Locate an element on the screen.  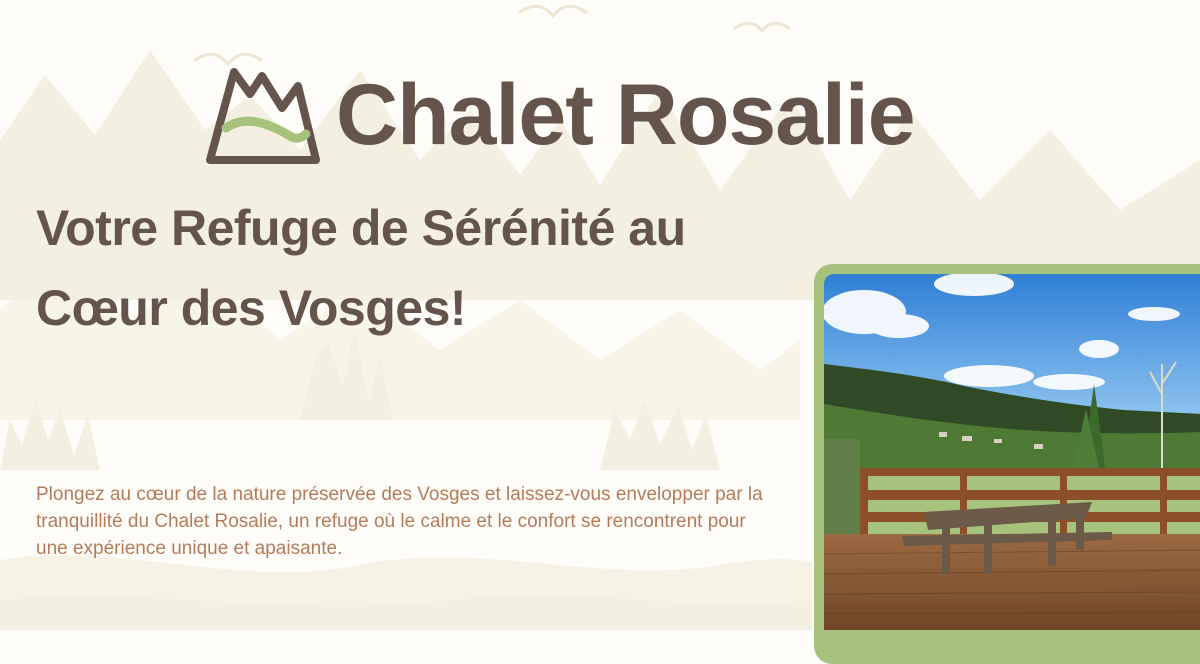
mountain-icon is located at coordinates (263, 116).